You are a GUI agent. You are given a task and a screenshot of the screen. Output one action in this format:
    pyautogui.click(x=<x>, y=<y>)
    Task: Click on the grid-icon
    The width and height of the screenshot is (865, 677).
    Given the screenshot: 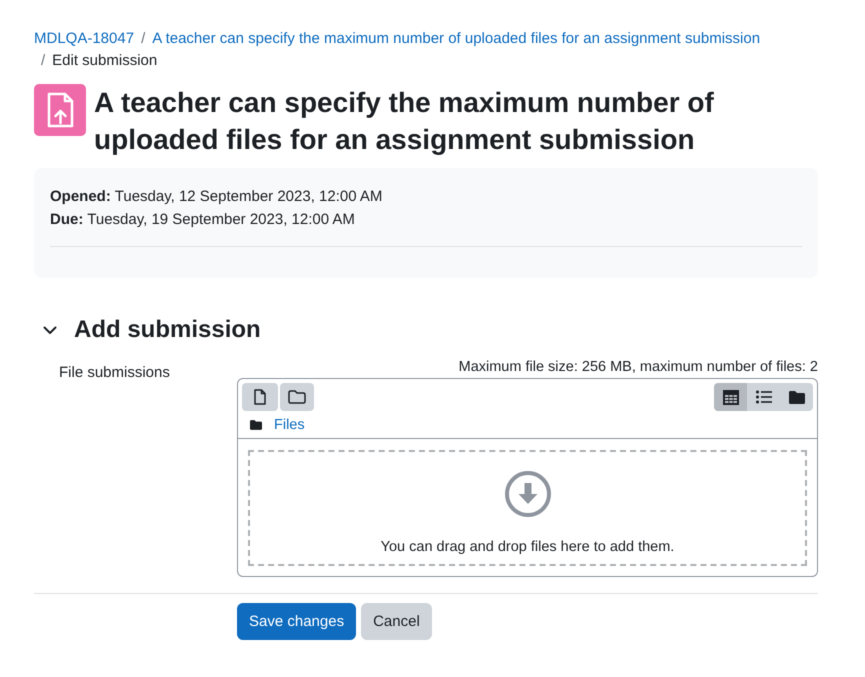 What is the action you would take?
    pyautogui.click(x=730, y=397)
    